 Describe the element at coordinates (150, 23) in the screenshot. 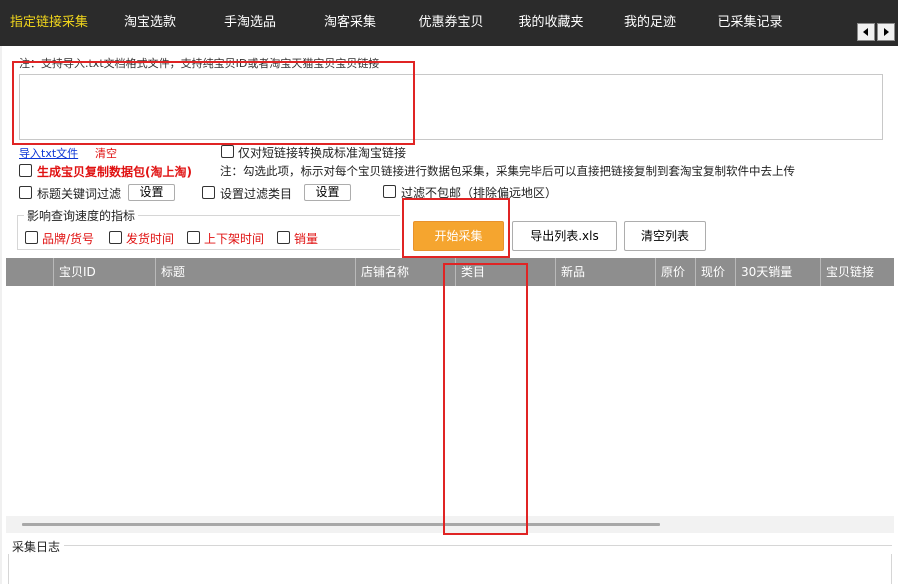

I see `tab-taobao-select: 淘宝选款` at that location.